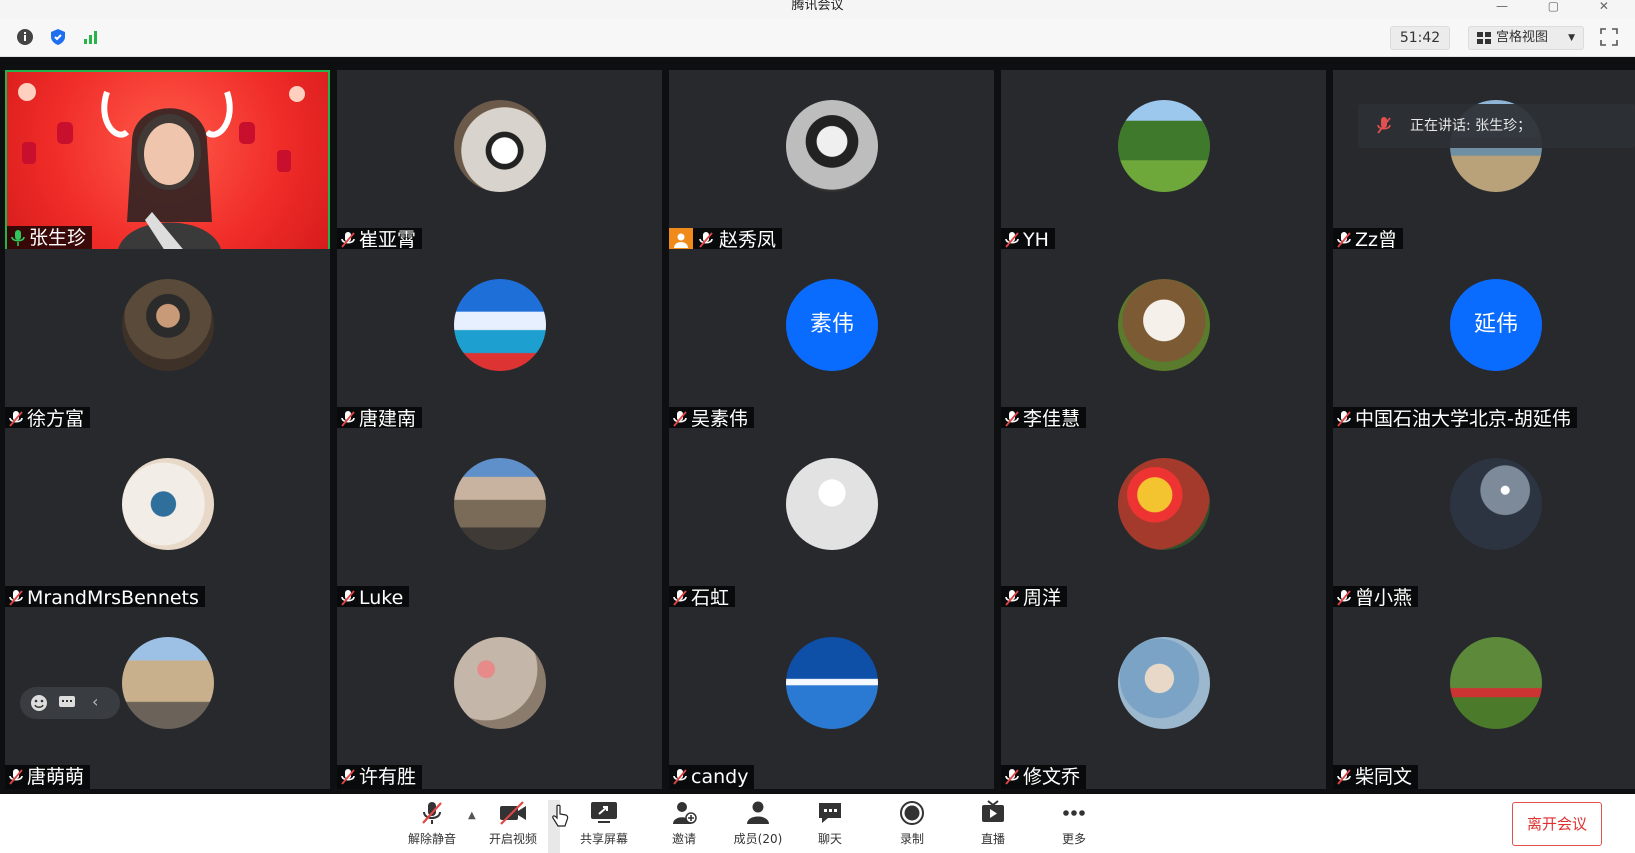 This screenshot has width=1635, height=853. What do you see at coordinates (758, 825) in the screenshot?
I see `members-button: 成员(20)` at bounding box center [758, 825].